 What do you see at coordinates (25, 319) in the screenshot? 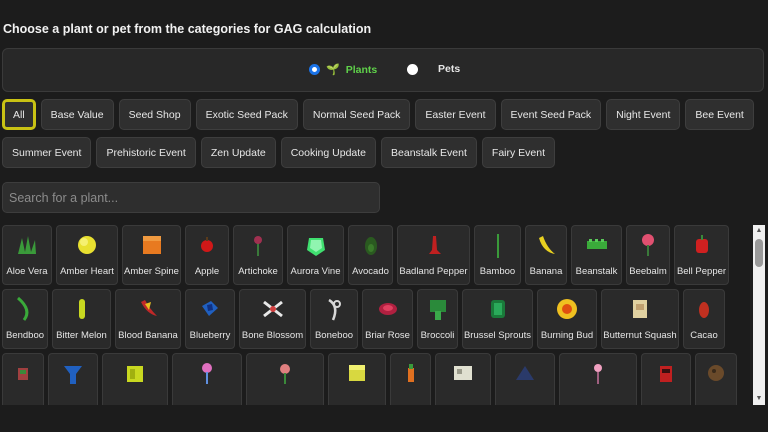
I see `plant-card-bendboo: Bendboo` at bounding box center [25, 319].